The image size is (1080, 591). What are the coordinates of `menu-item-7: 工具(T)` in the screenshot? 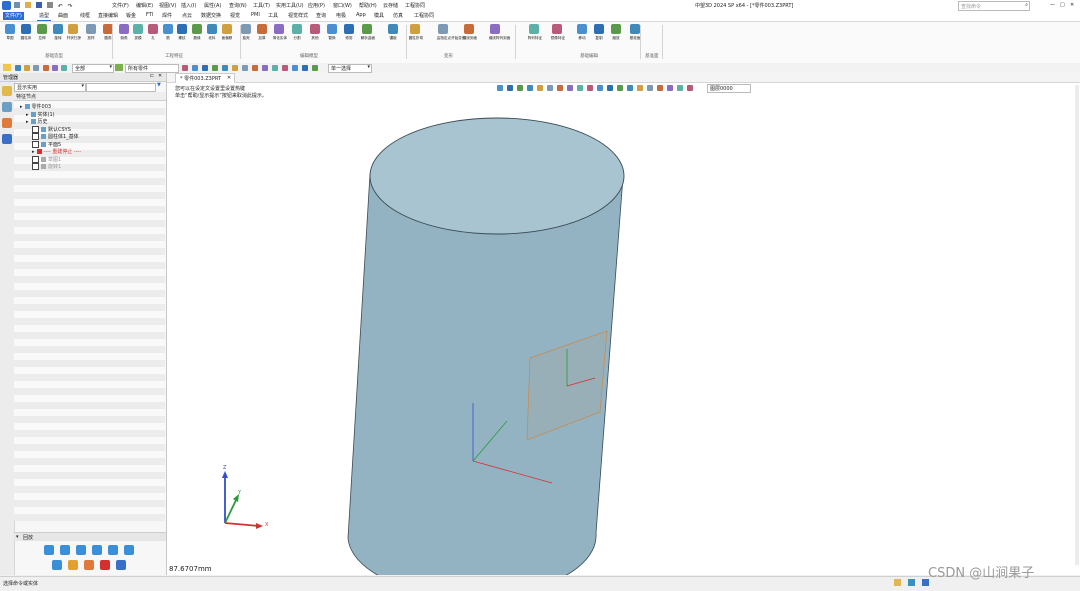 It's located at (261, 5).